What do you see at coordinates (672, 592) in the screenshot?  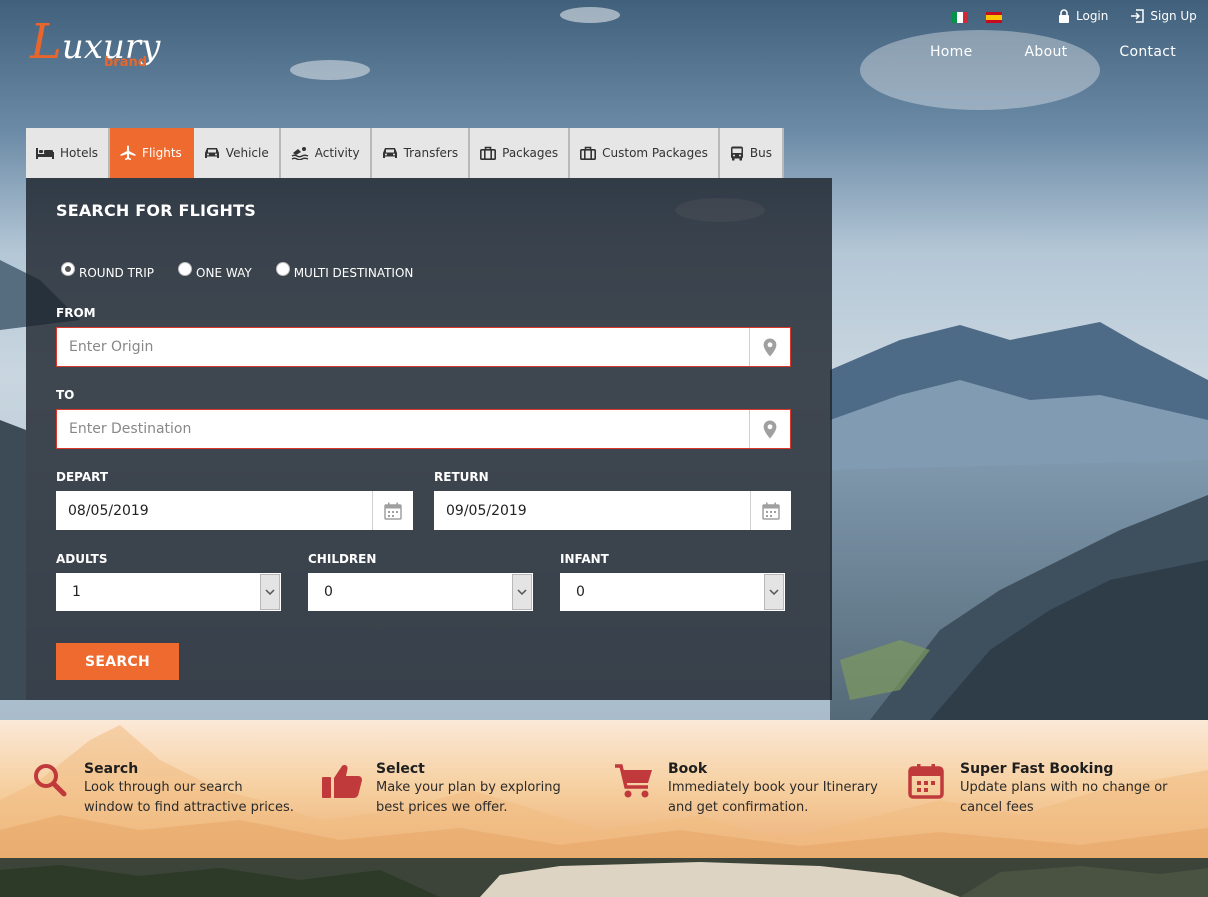 I see `infant-select: 0` at bounding box center [672, 592].